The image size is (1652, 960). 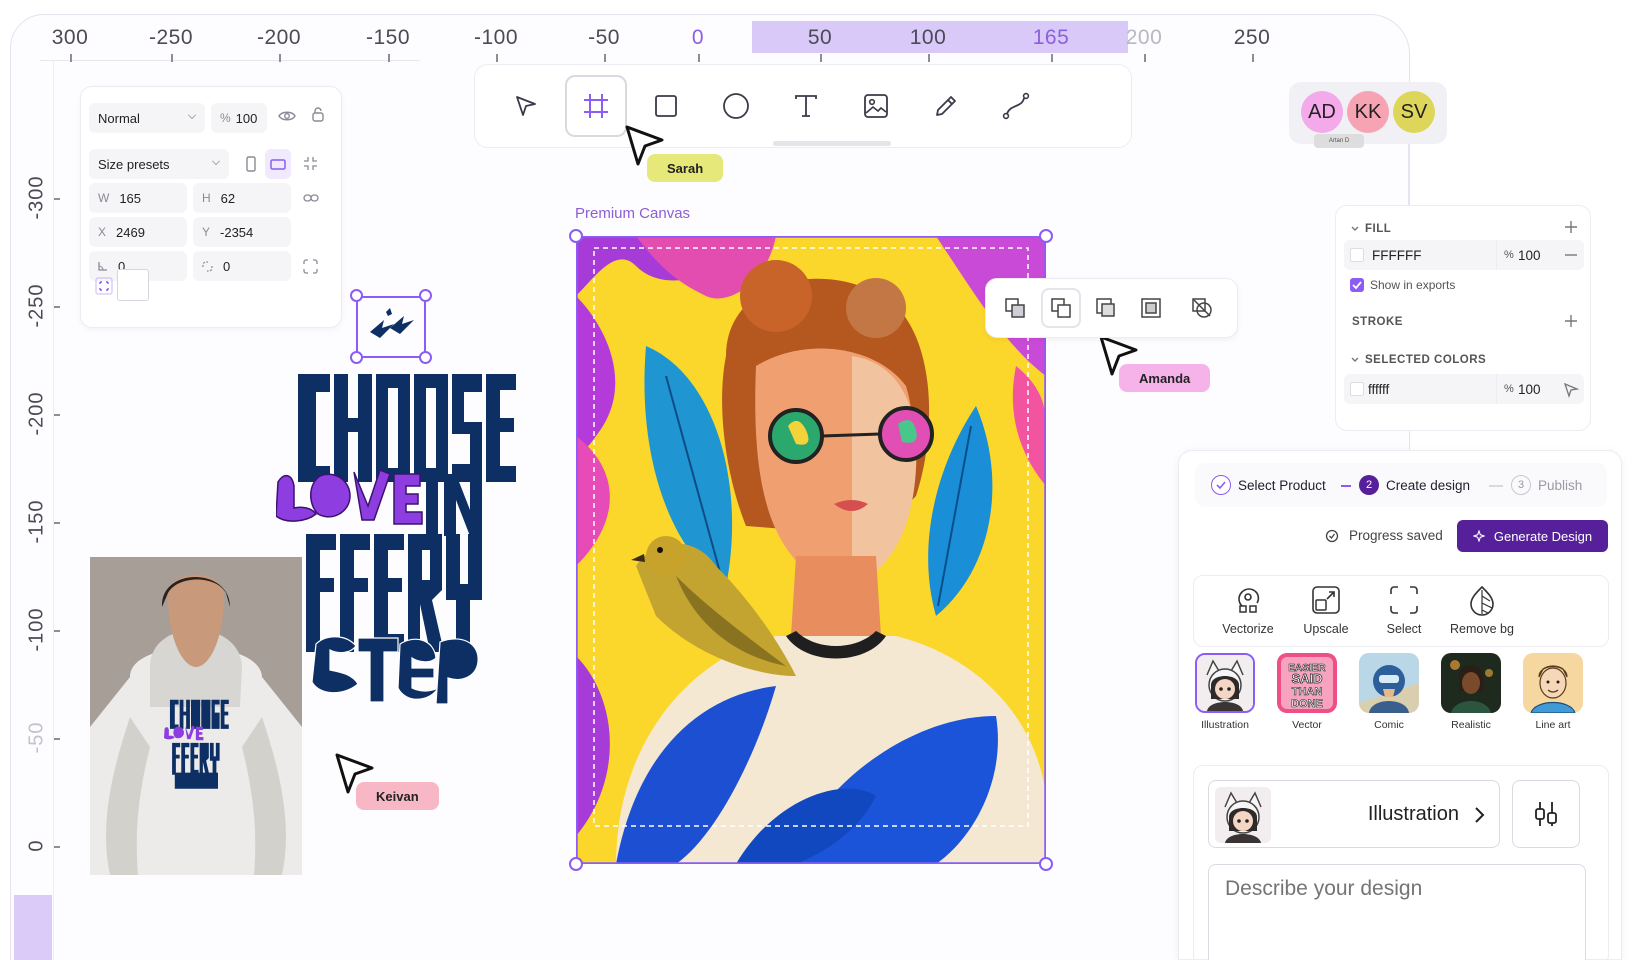 What do you see at coordinates (1378, 389) in the screenshot?
I see `selected-hex: ffffff` at bounding box center [1378, 389].